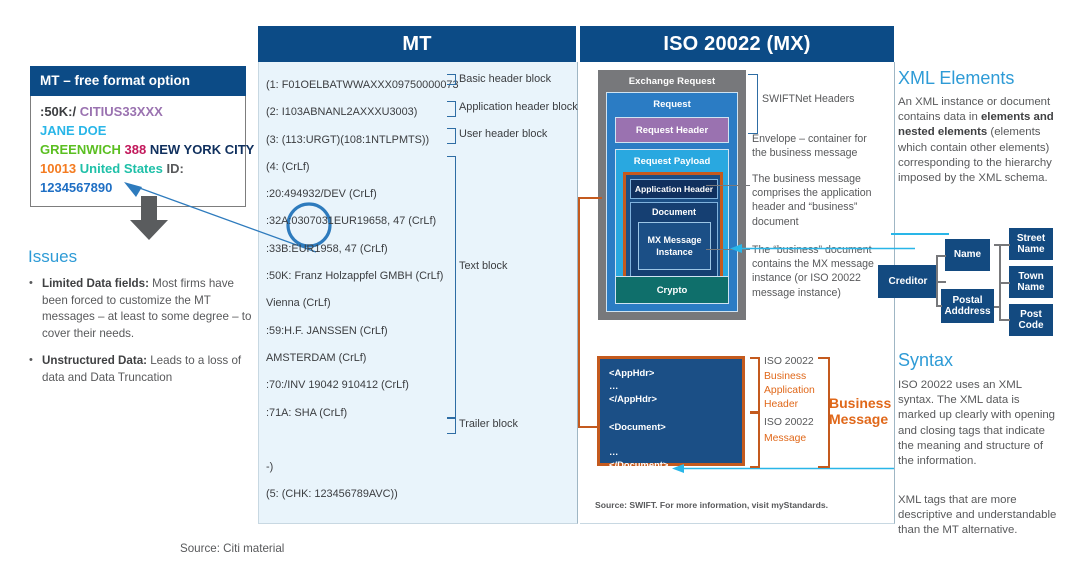  Describe the element at coordinates (298, 303) in the screenshot. I see `mt-message-line: Vienna (CrLf)` at that location.